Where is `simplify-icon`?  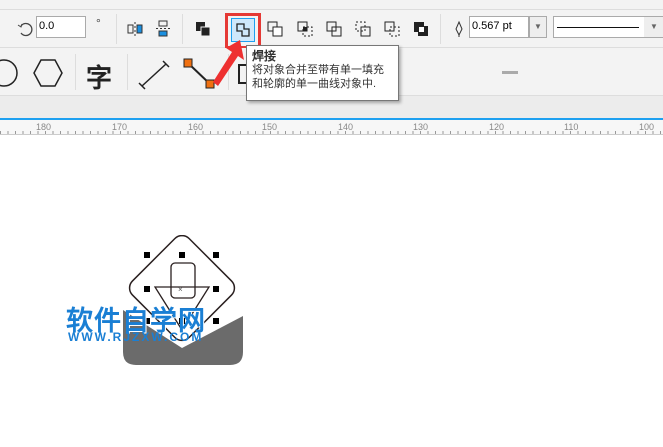 simplify-icon is located at coordinates (334, 29).